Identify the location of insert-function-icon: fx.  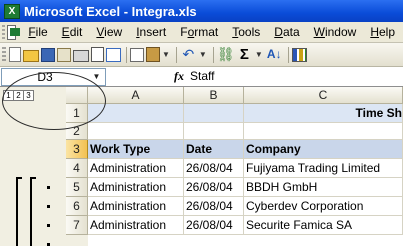
(179, 76).